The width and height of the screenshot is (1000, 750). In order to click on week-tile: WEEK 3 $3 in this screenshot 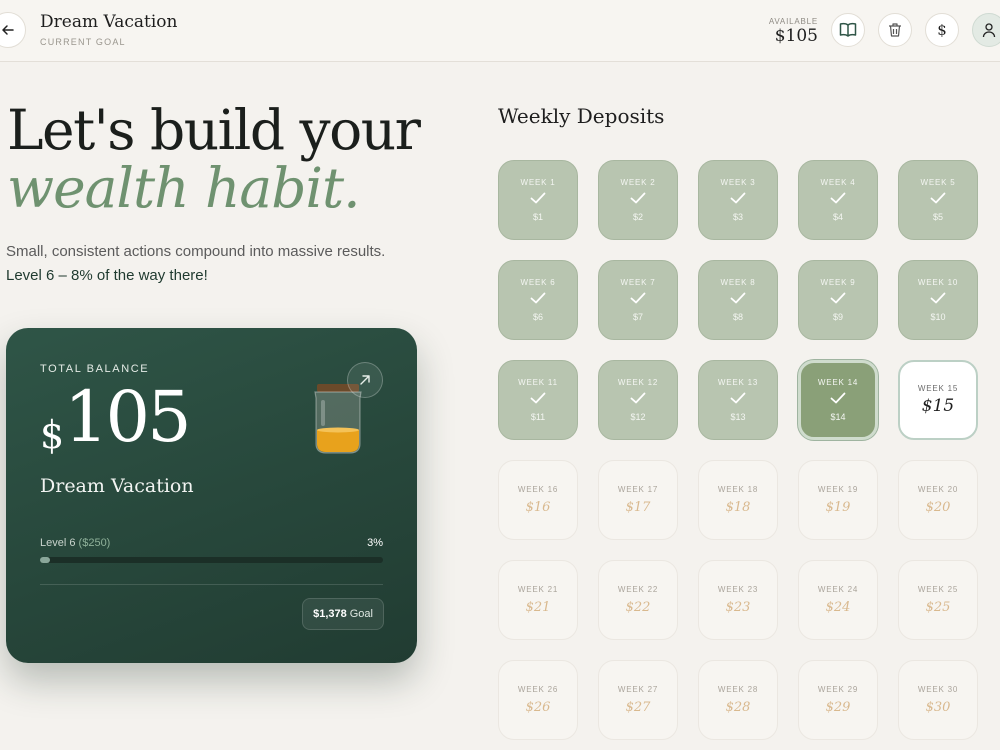, I will do `click(738, 200)`.